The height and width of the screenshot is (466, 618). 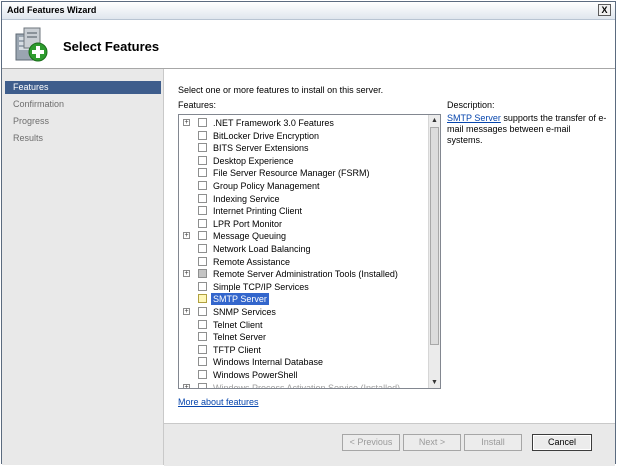 I want to click on feature-row: + .NET Framework 3.0 Features, so click(x=304, y=123).